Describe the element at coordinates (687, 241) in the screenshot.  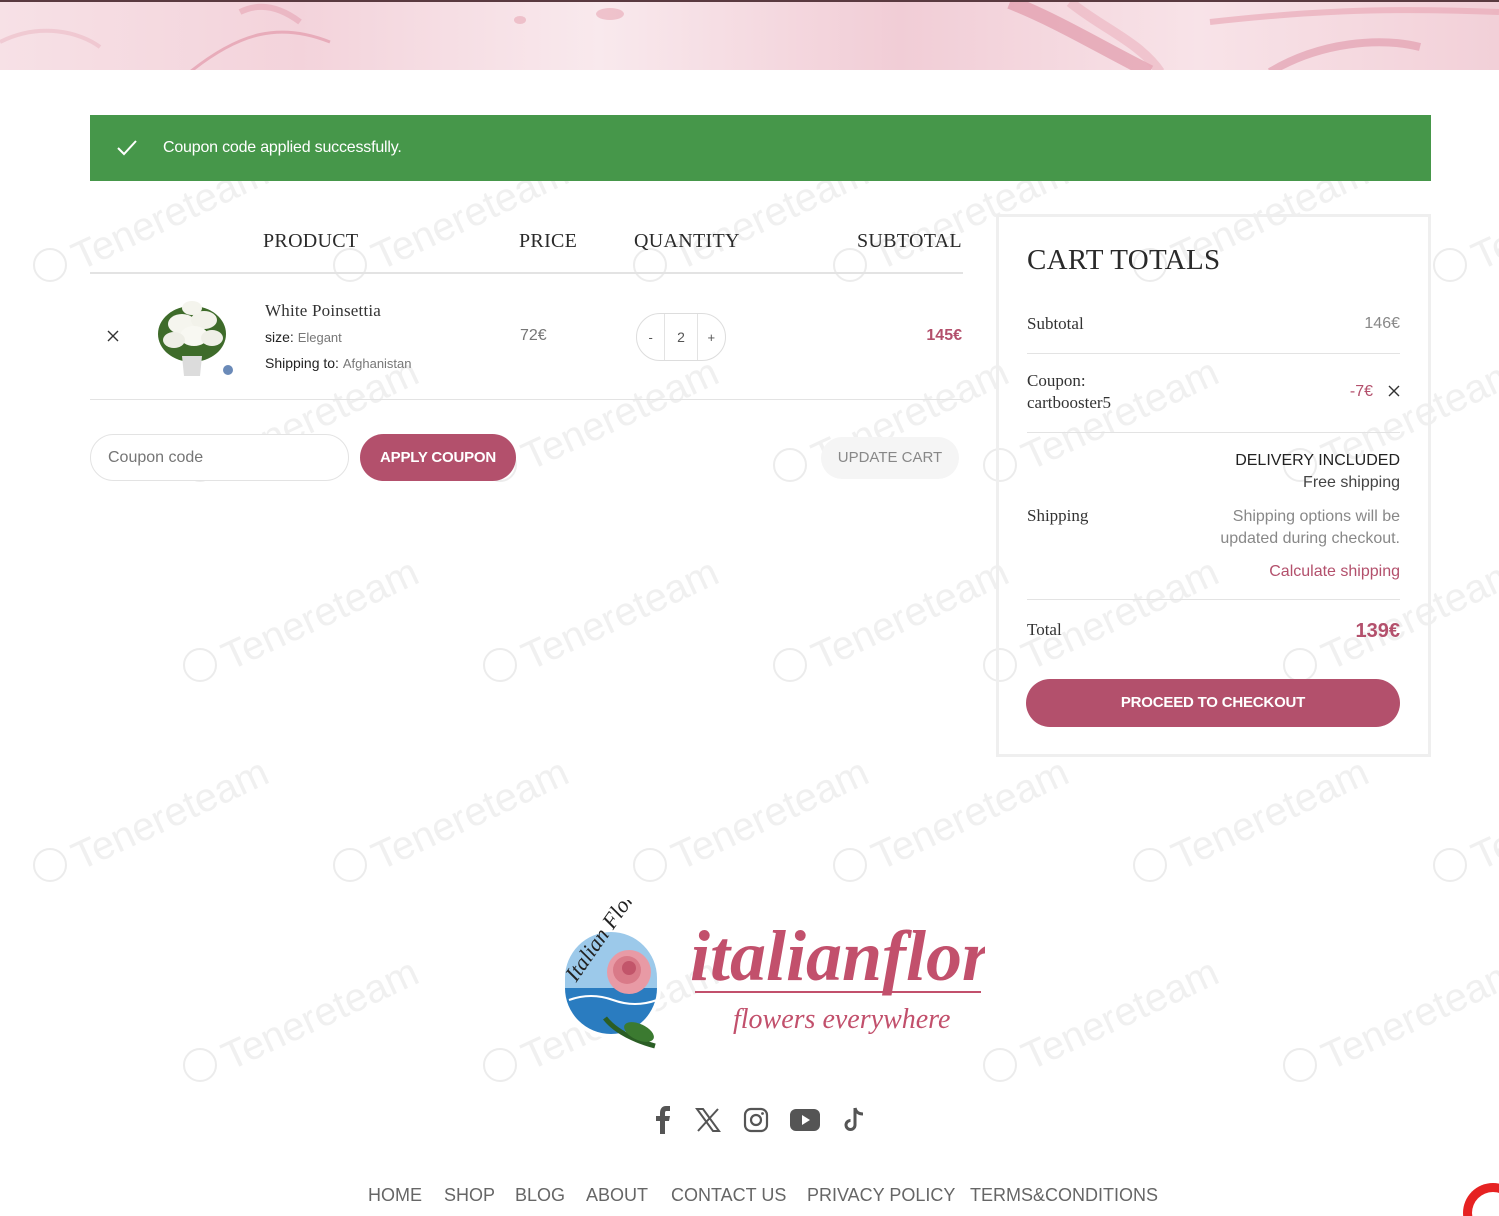
I see `column-header-quantity: QUANTITY` at that location.